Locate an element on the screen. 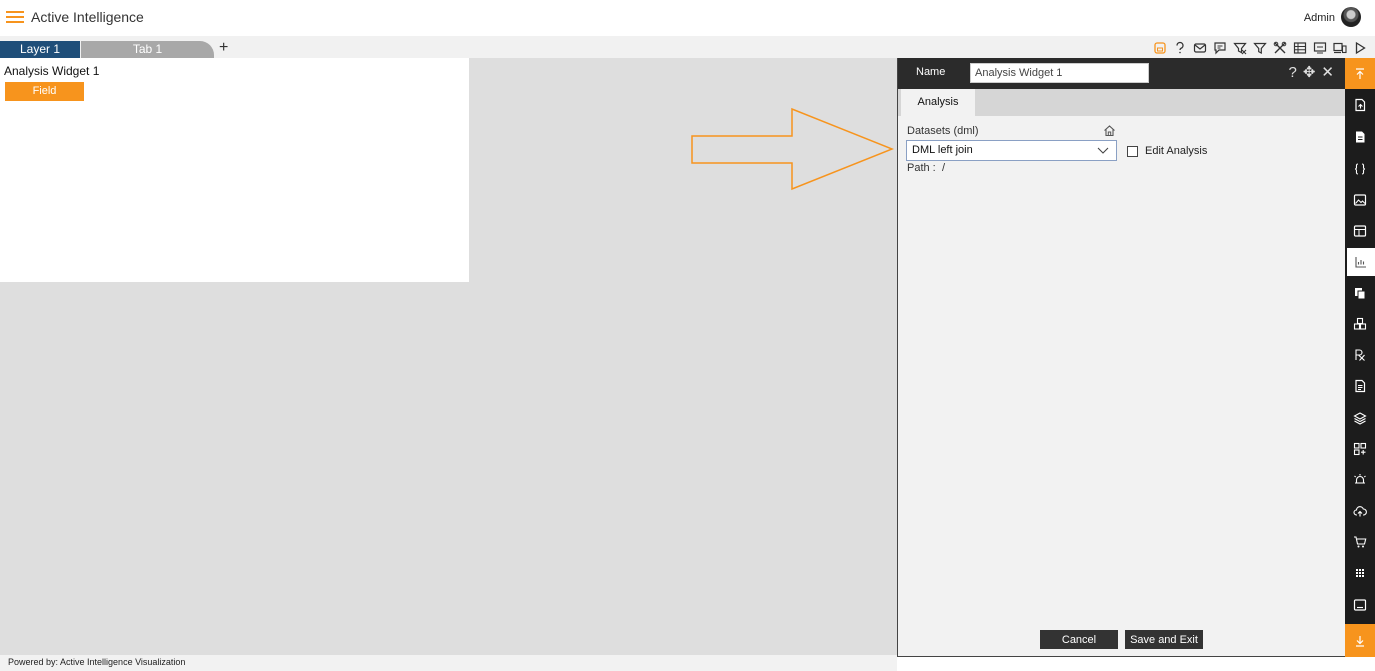 This screenshot has height=671, width=1375. panel-header: Name ? ✥ ✕ is located at coordinates (1122, 73).